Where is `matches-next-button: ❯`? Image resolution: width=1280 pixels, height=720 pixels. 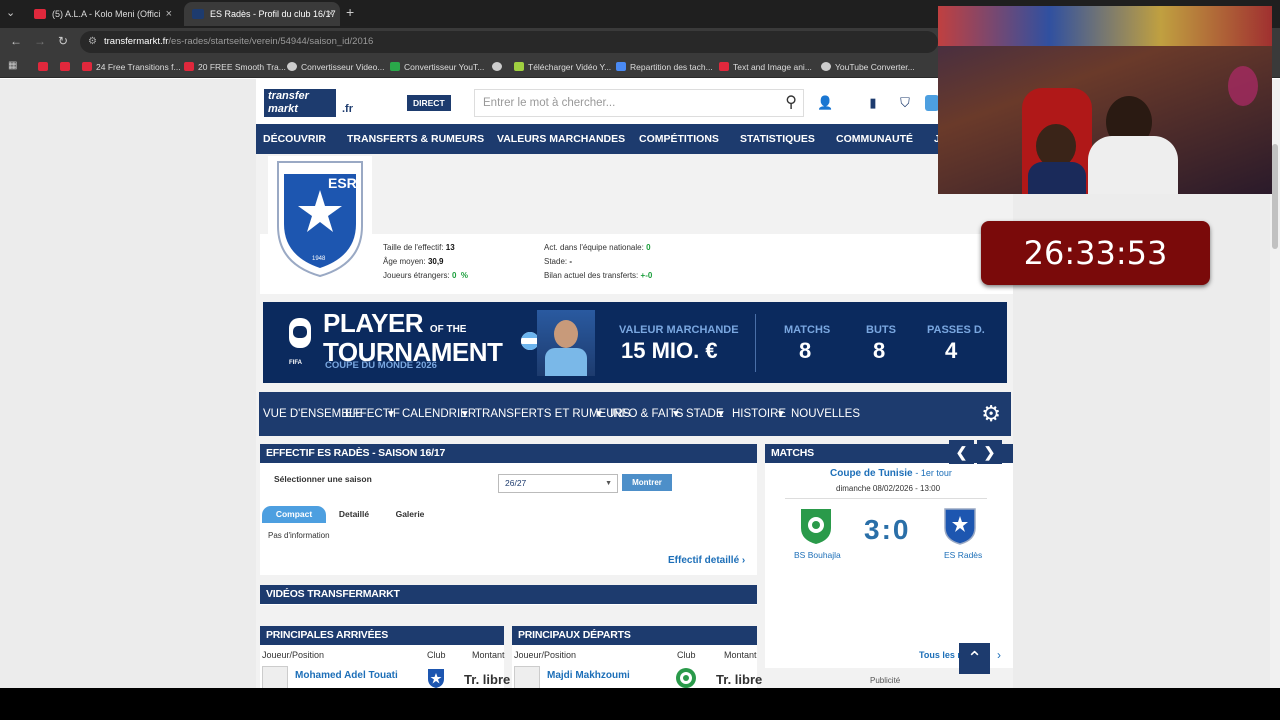
matches-next-button: ❯ is located at coordinates (989, 452).